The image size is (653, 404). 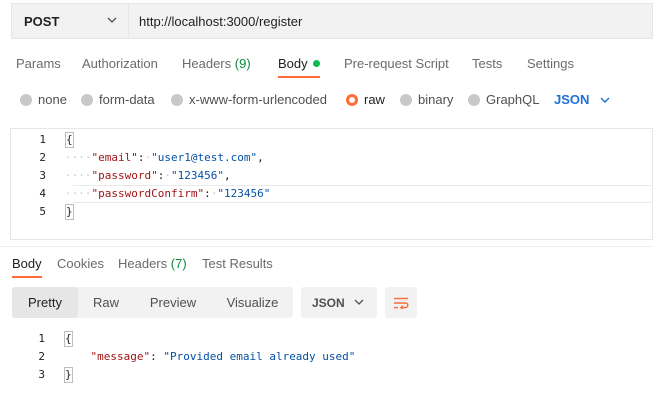 I want to click on view-mode-label: Raw, so click(x=105, y=302).